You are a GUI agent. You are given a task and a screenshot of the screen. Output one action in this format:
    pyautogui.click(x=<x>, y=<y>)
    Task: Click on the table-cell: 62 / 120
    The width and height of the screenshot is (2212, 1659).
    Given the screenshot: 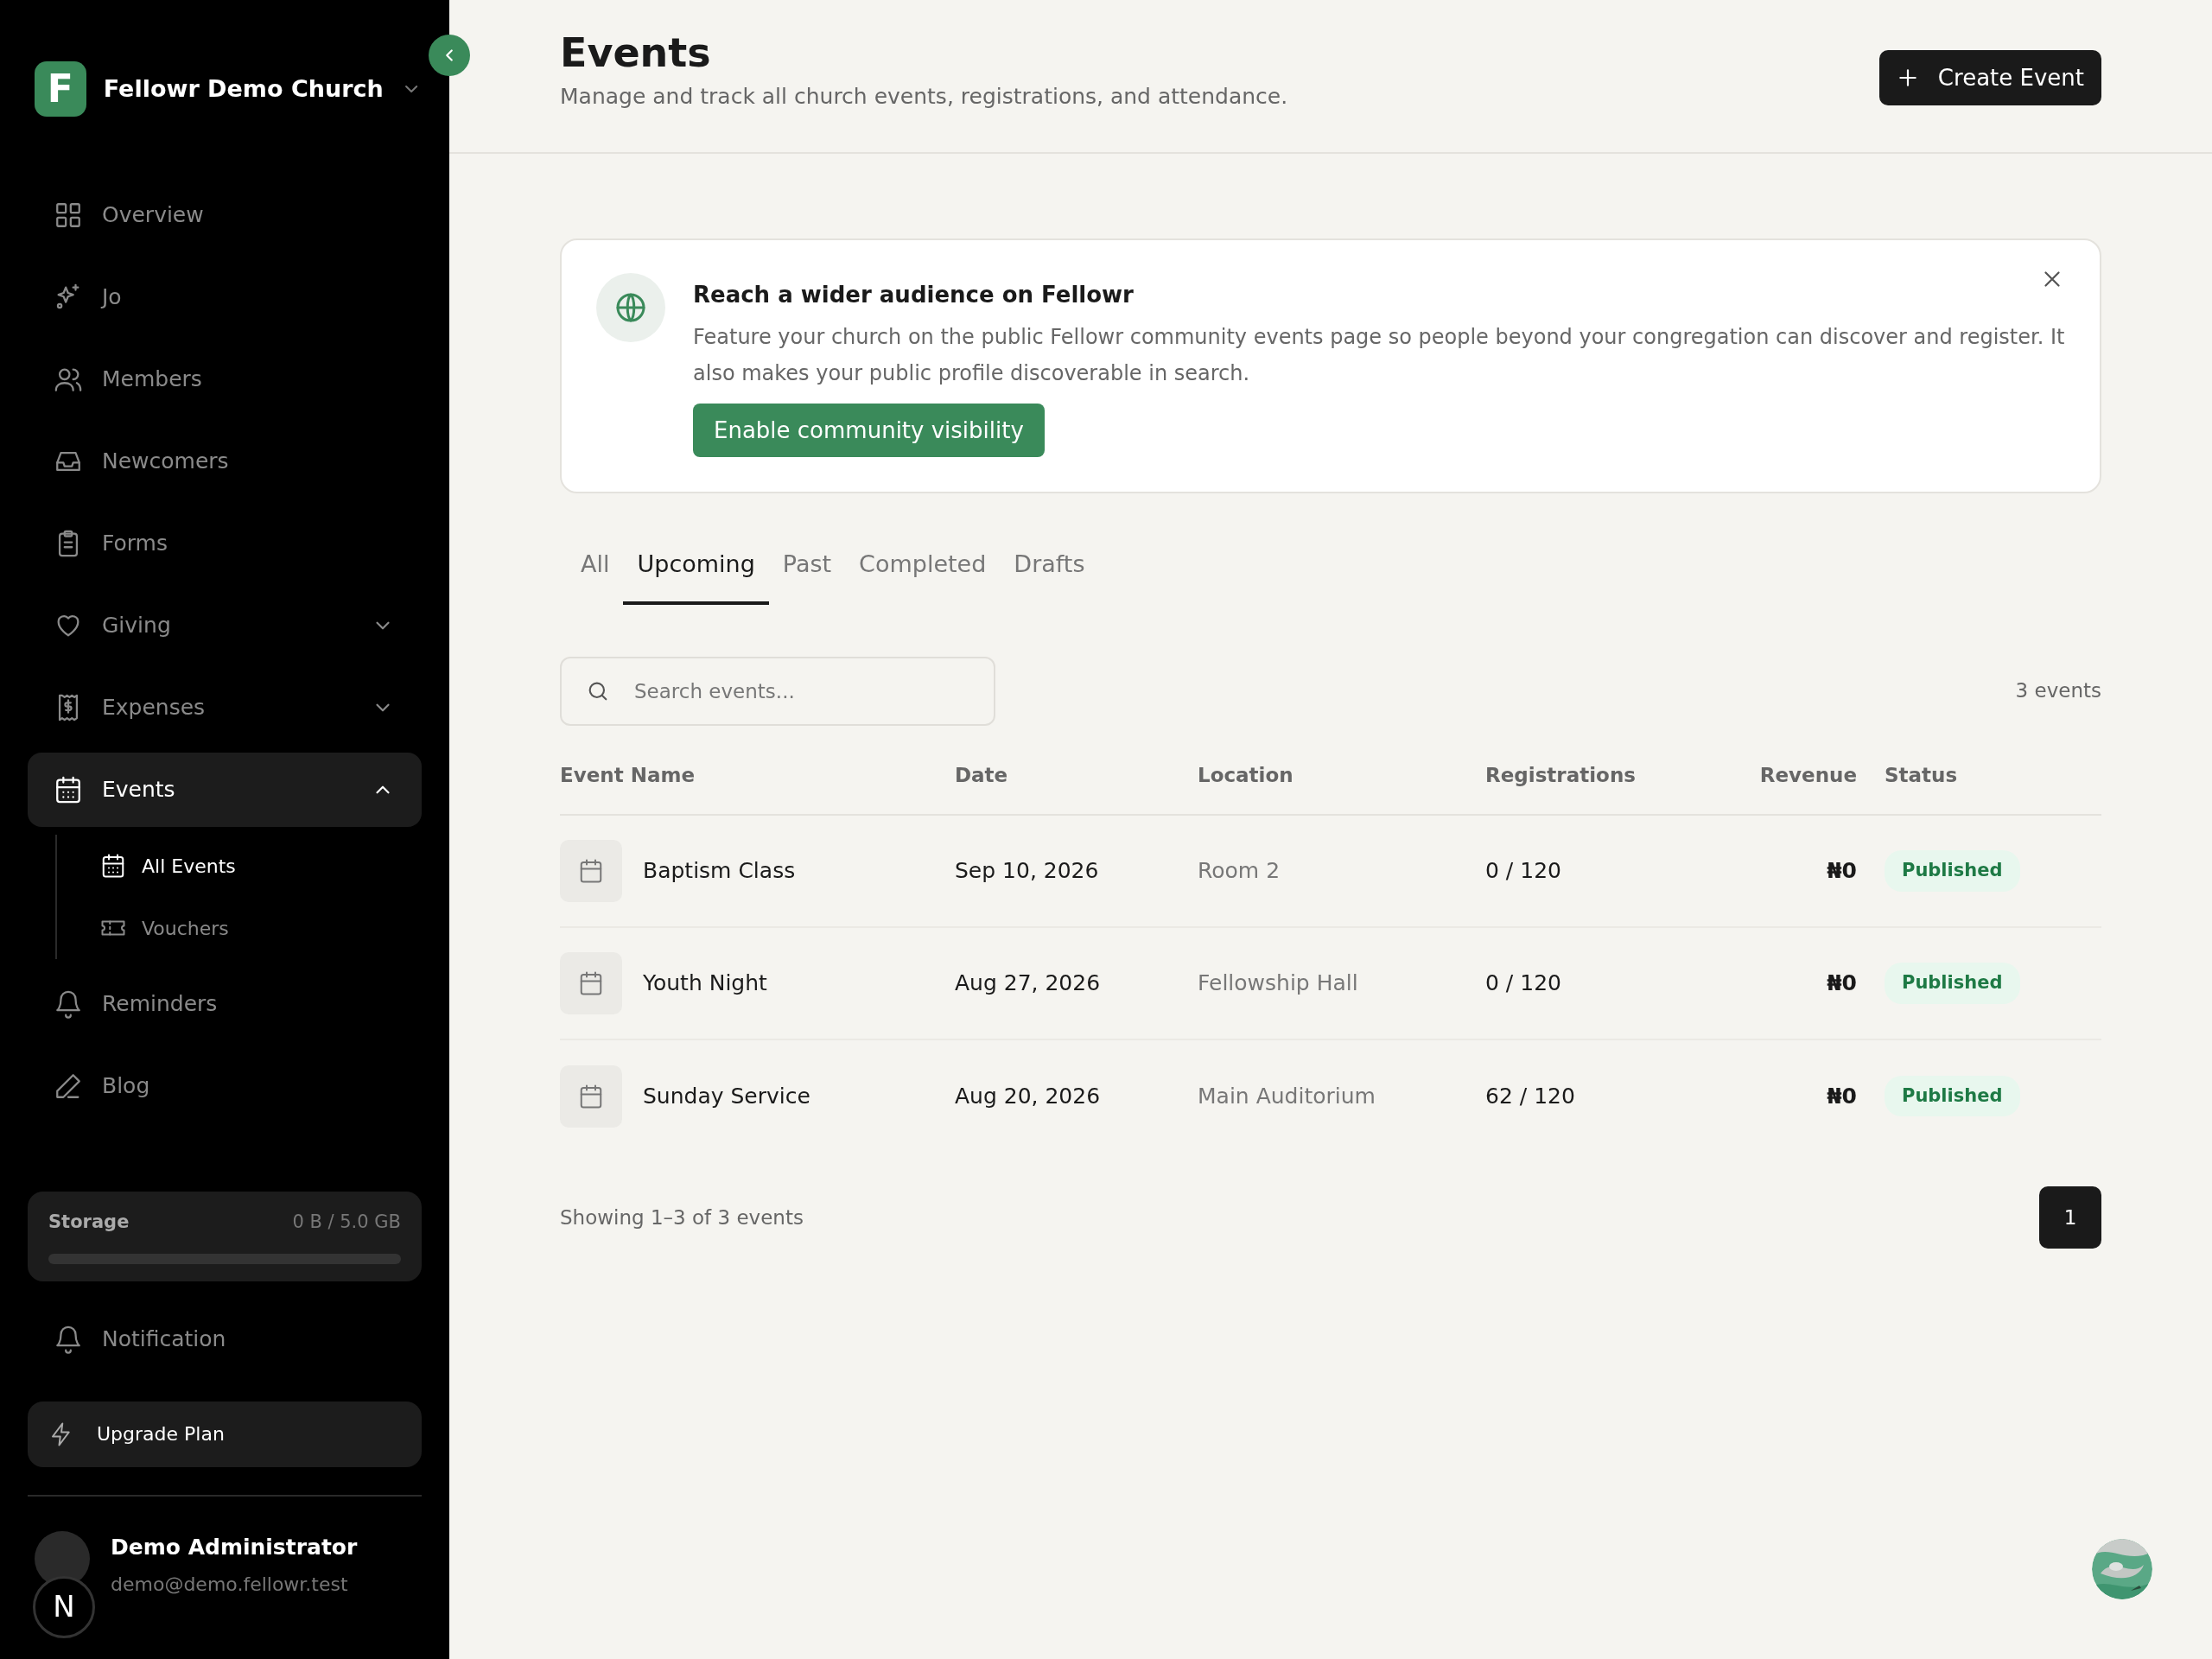 What is the action you would take?
    pyautogui.click(x=1530, y=1096)
    